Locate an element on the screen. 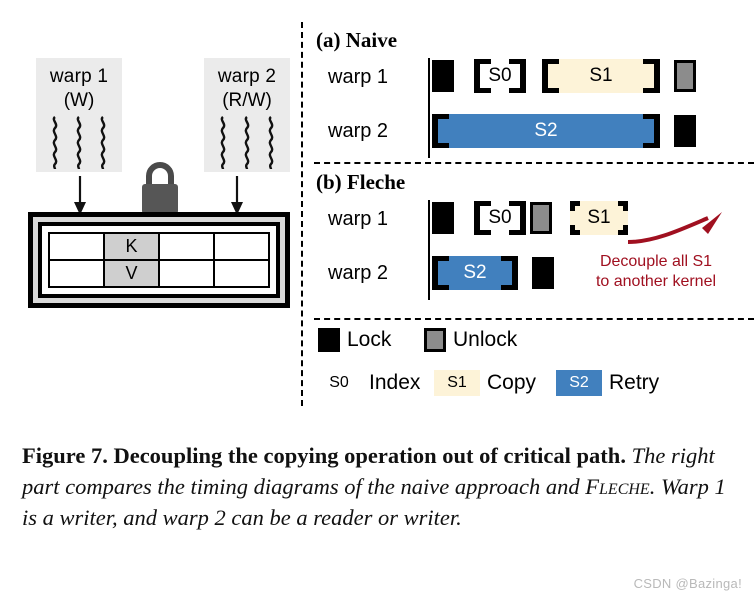 This screenshot has width=754, height=599. legend-tag: S1 is located at coordinates (457, 382).